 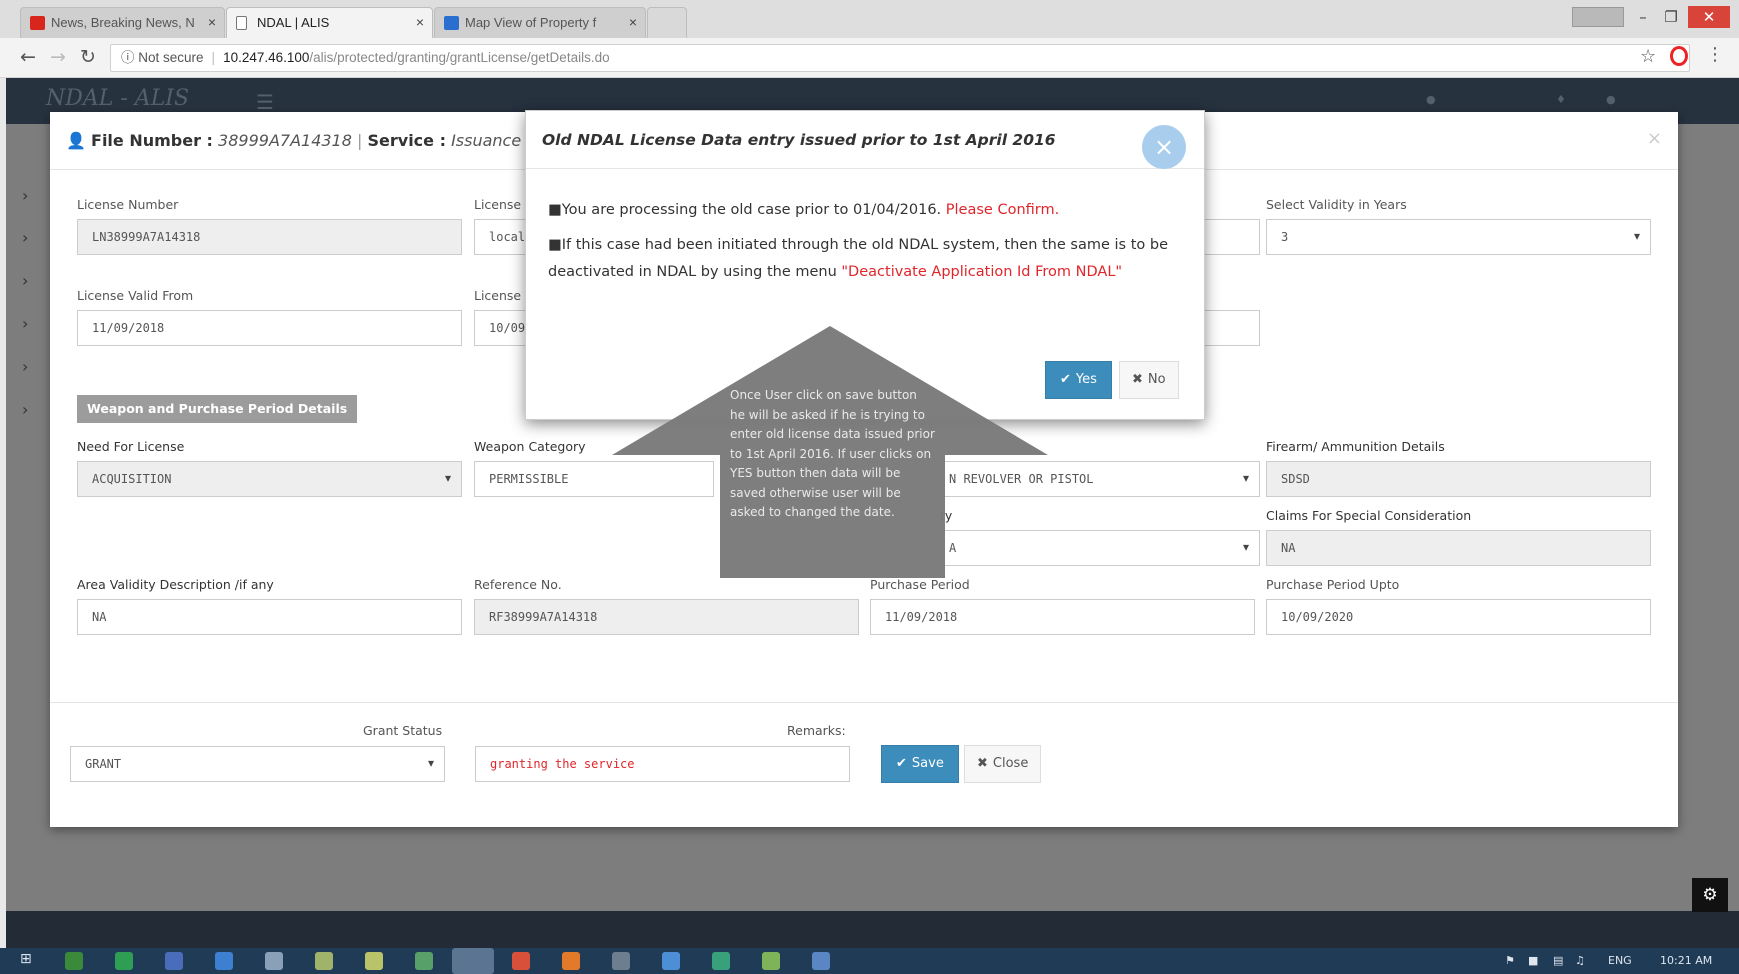 I want to click on claims-field: NA, so click(x=1458, y=548).